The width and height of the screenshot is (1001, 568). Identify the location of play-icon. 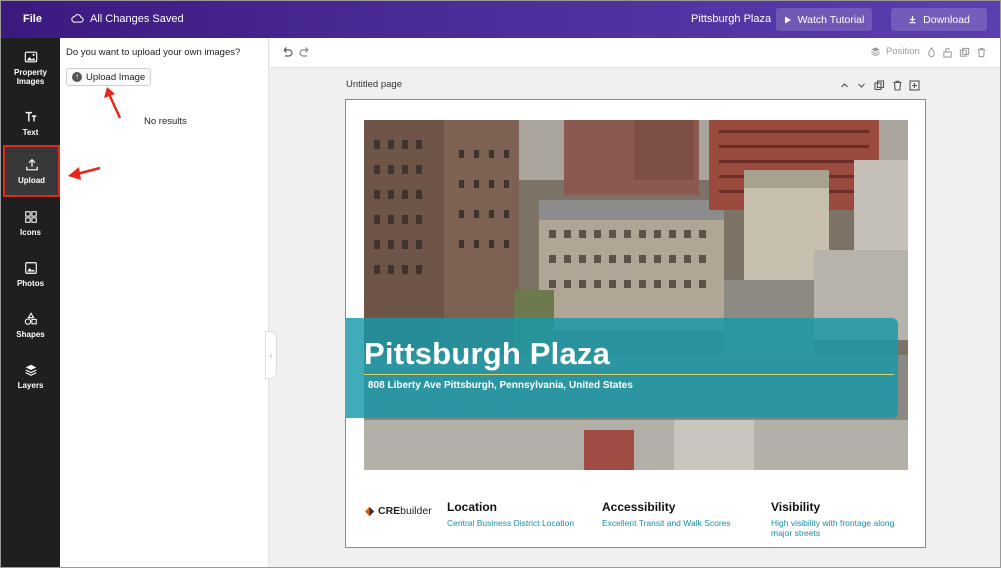
(787, 19).